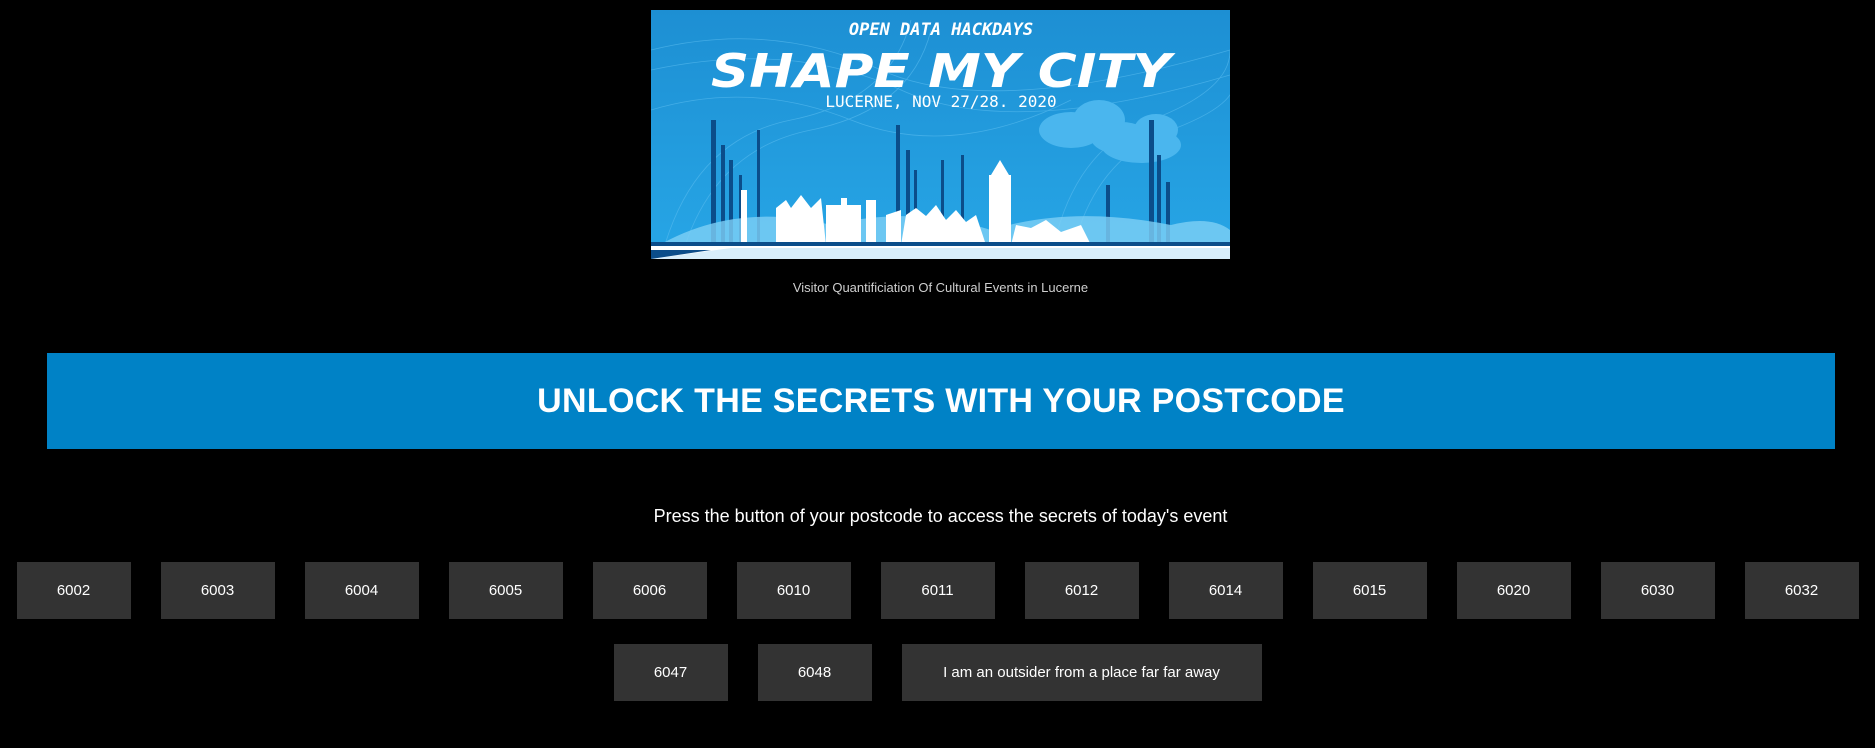  Describe the element at coordinates (814, 672) in the screenshot. I see `postcode-button-6048: 6048` at that location.